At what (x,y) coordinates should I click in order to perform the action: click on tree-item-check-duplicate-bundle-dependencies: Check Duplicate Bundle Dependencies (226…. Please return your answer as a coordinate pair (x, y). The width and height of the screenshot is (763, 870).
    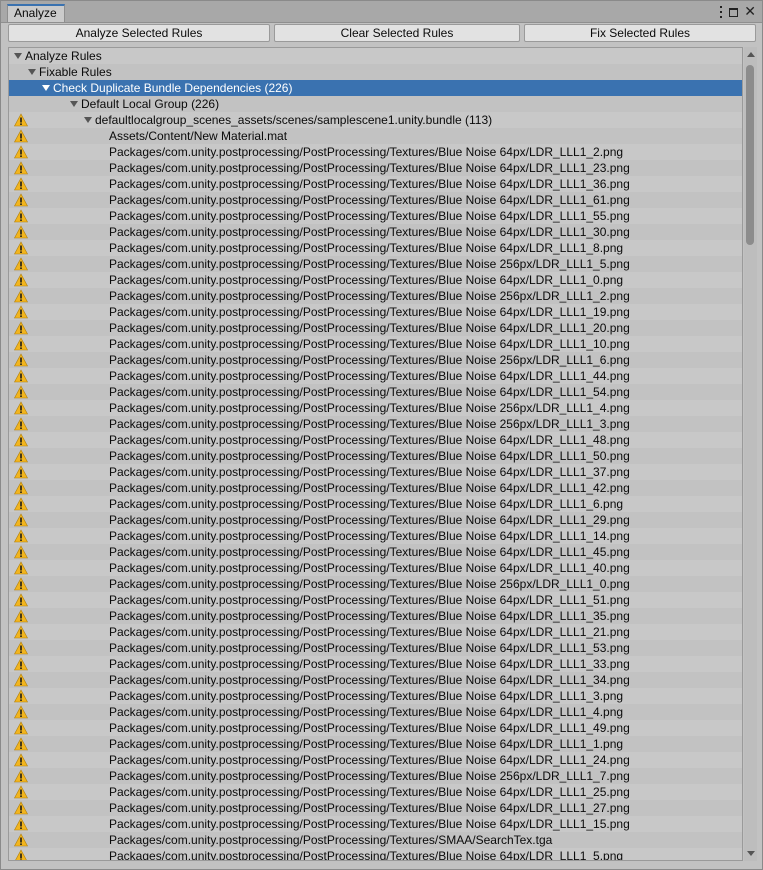
    Looking at the image, I should click on (375, 88).